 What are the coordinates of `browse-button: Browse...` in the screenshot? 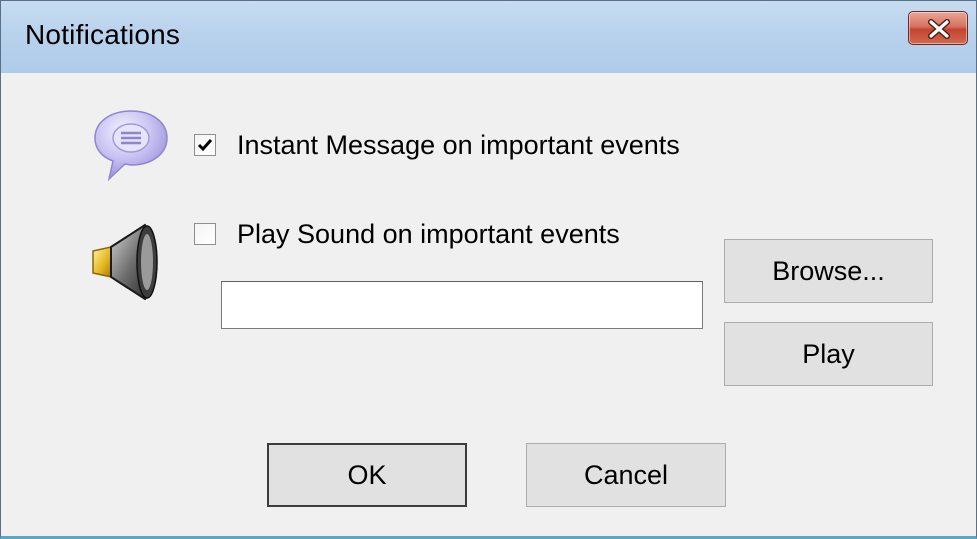 It's located at (828, 271).